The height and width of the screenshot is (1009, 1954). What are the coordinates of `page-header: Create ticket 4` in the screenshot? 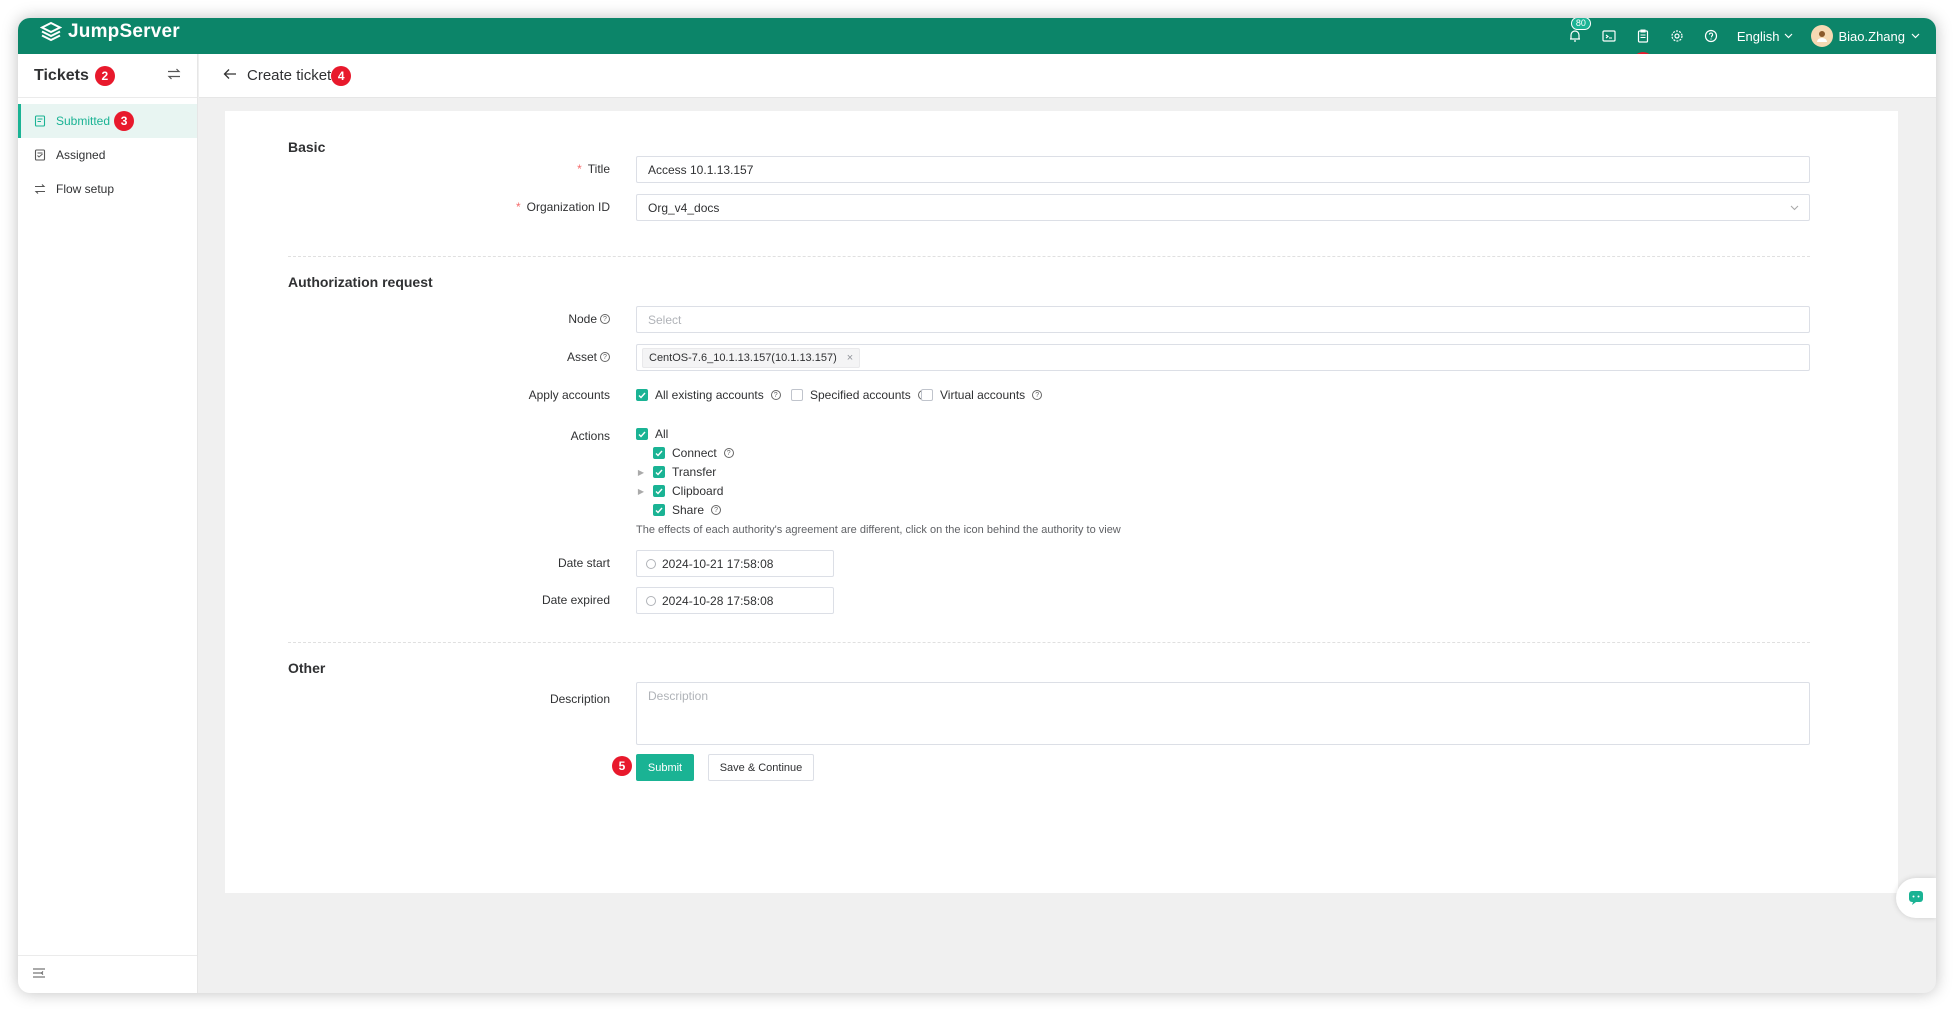 It's located at (1067, 76).